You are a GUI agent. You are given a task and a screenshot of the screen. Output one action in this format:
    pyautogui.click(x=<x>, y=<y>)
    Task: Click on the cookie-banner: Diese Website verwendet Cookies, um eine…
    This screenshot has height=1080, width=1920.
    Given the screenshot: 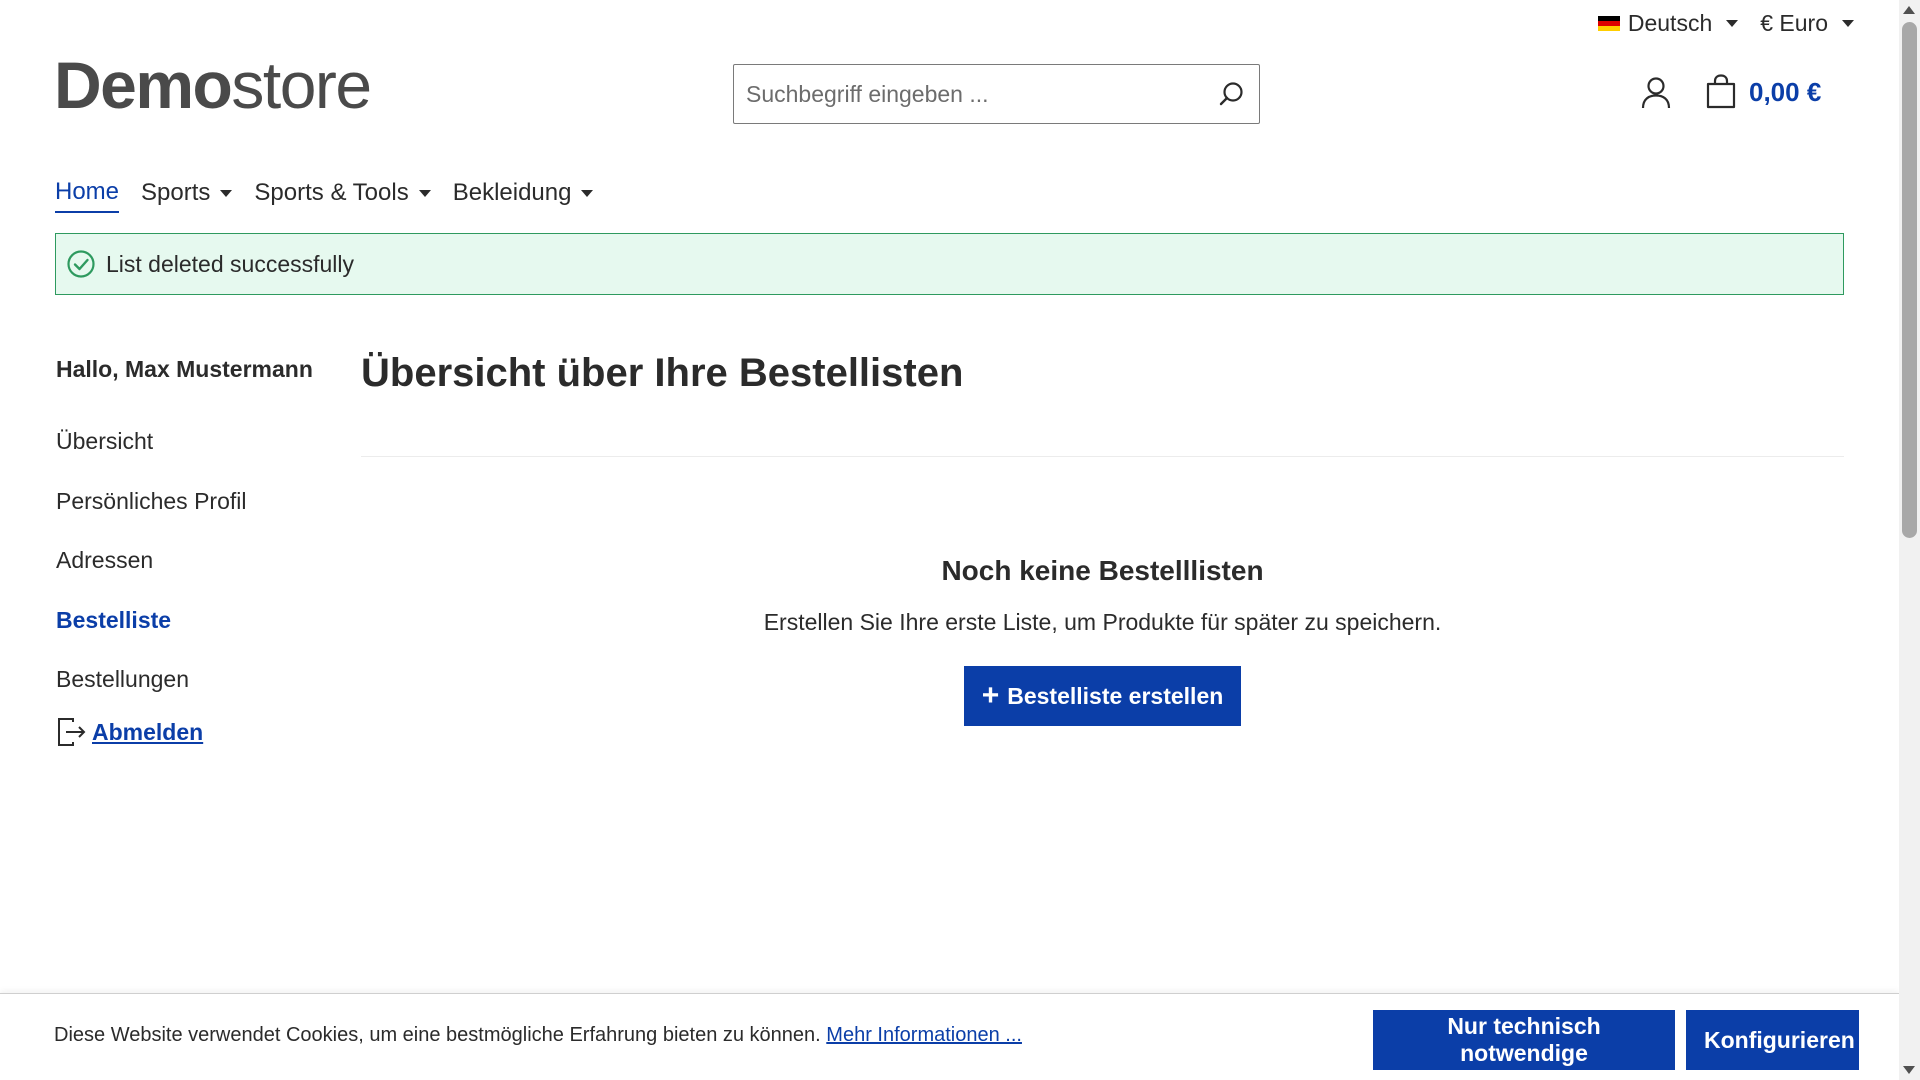 What is the action you would take?
    pyautogui.click(x=949, y=1036)
    